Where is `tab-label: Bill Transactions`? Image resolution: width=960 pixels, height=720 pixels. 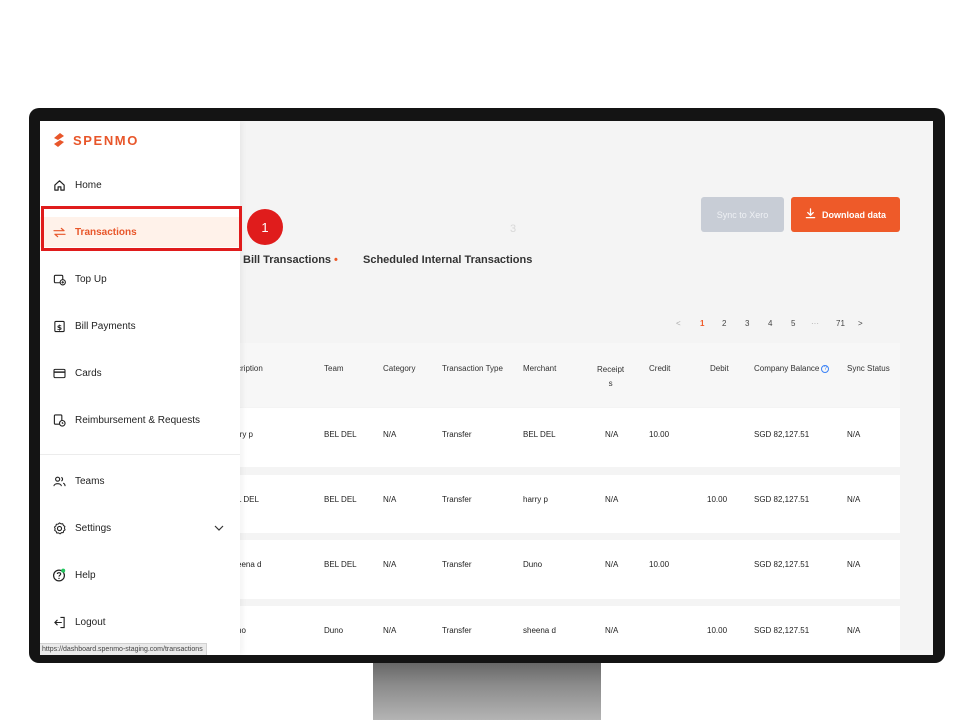
tab-label: Bill Transactions is located at coordinates (287, 260).